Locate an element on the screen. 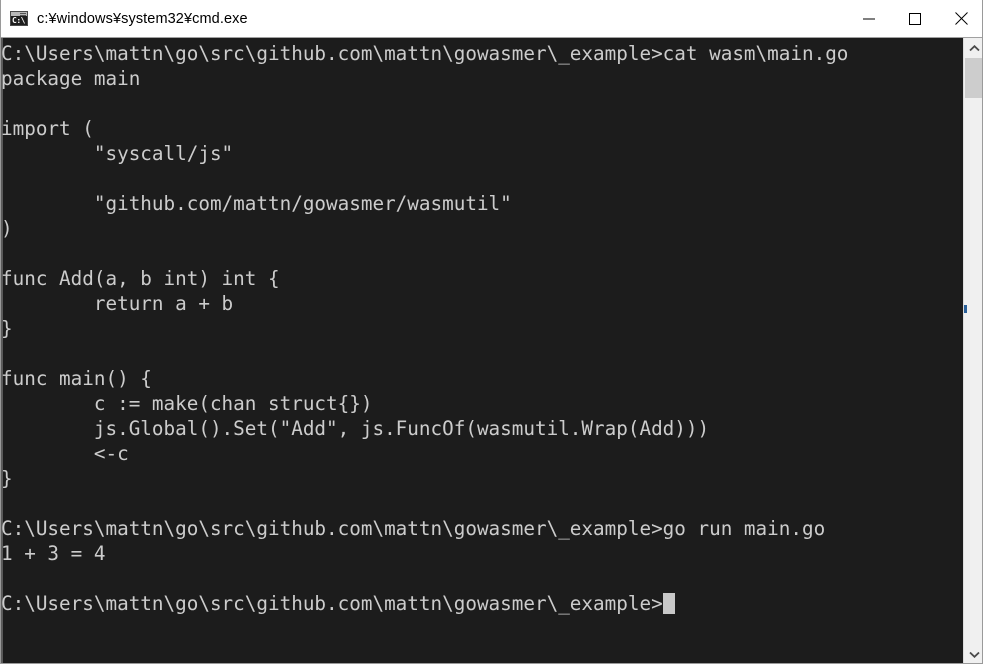 This screenshot has width=983, height=664. scrollbar-highlight-artifact is located at coordinates (965, 309).